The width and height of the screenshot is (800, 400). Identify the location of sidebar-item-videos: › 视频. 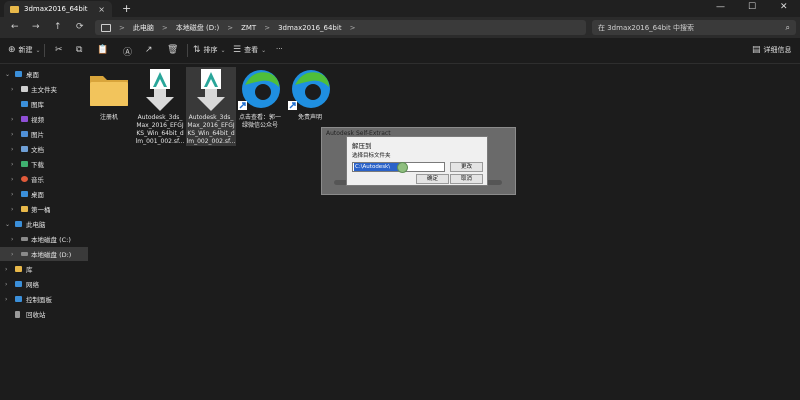
(44, 119).